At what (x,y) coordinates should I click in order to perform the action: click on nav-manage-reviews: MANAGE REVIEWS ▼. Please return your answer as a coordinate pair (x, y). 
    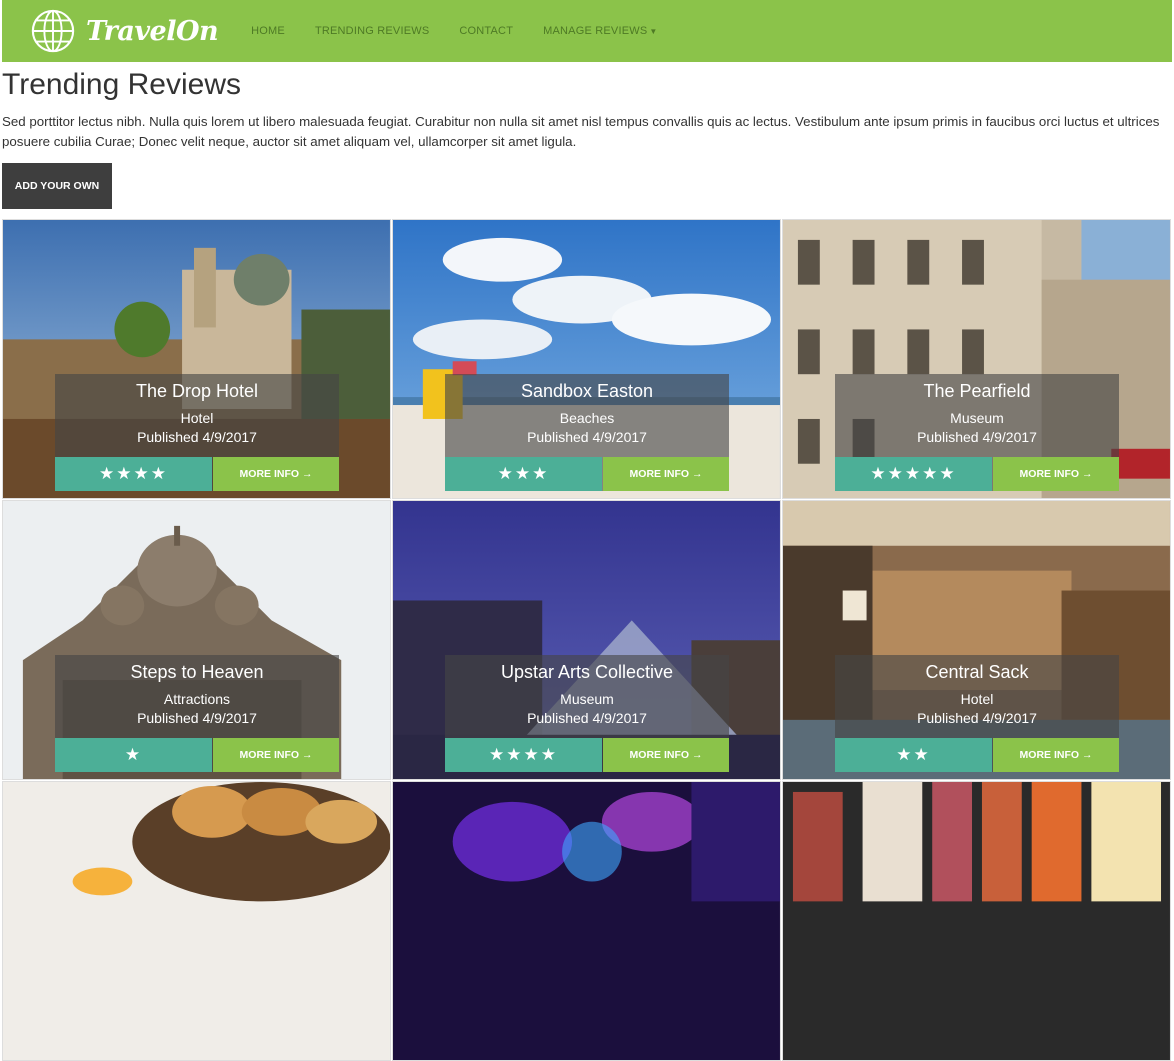
    Looking at the image, I should click on (600, 31).